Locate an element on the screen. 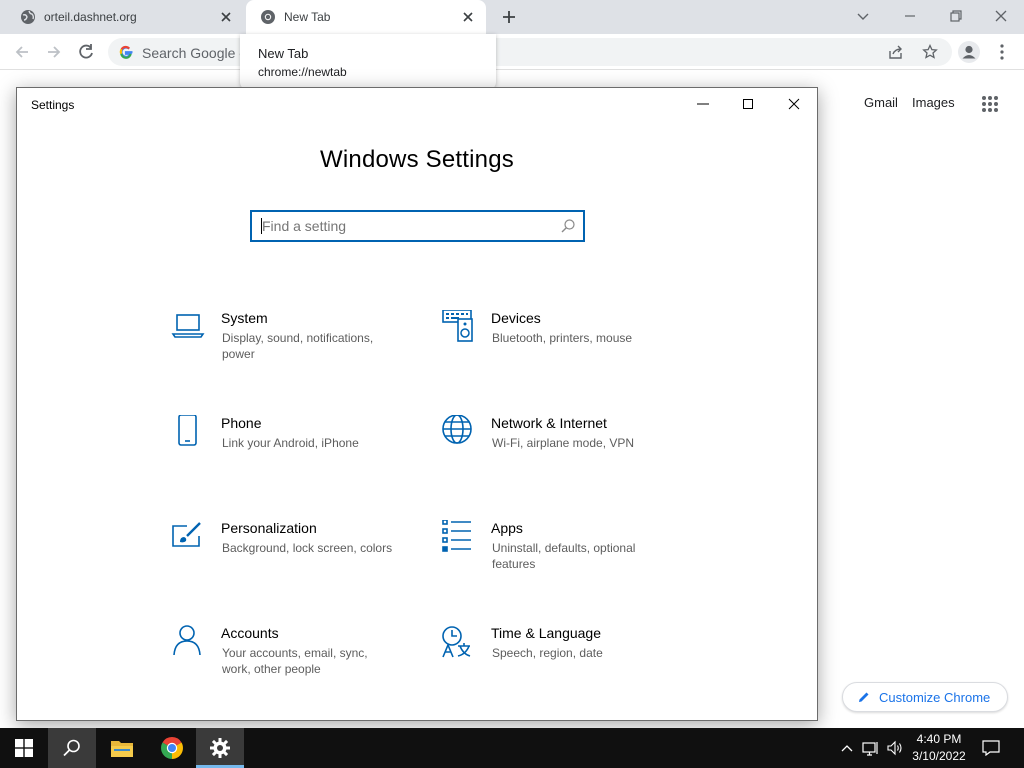 This screenshot has width=1024, height=768. find-setting-input is located at coordinates (402, 226).